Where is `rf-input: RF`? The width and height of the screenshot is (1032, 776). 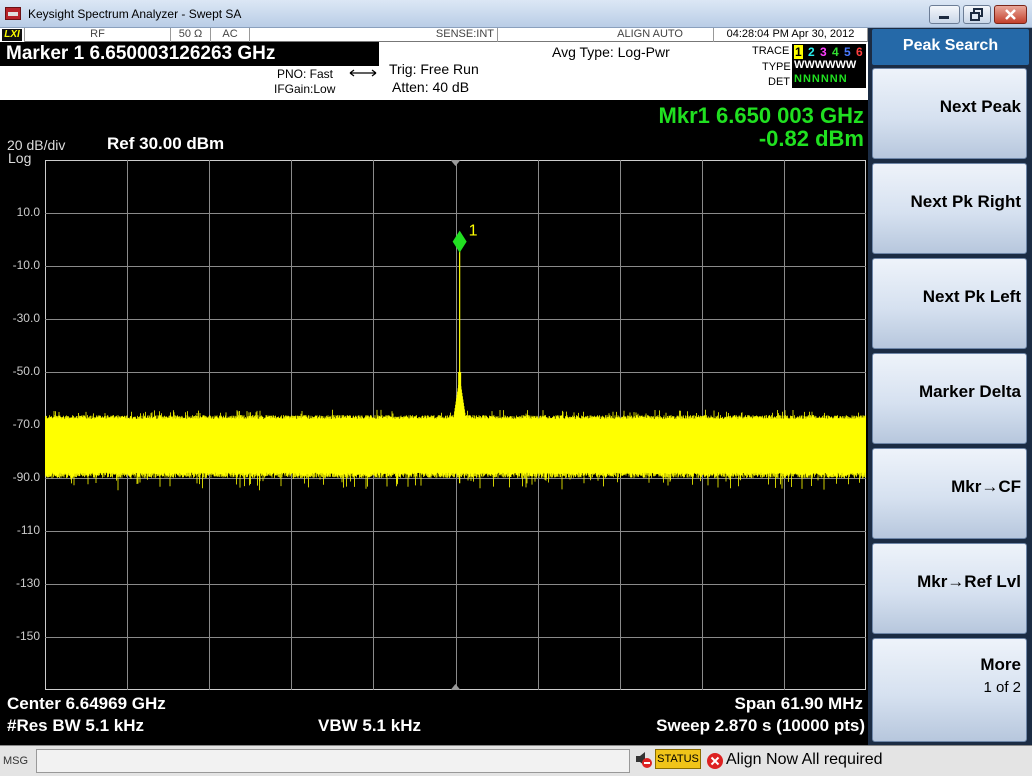
rf-input: RF is located at coordinates (98, 35).